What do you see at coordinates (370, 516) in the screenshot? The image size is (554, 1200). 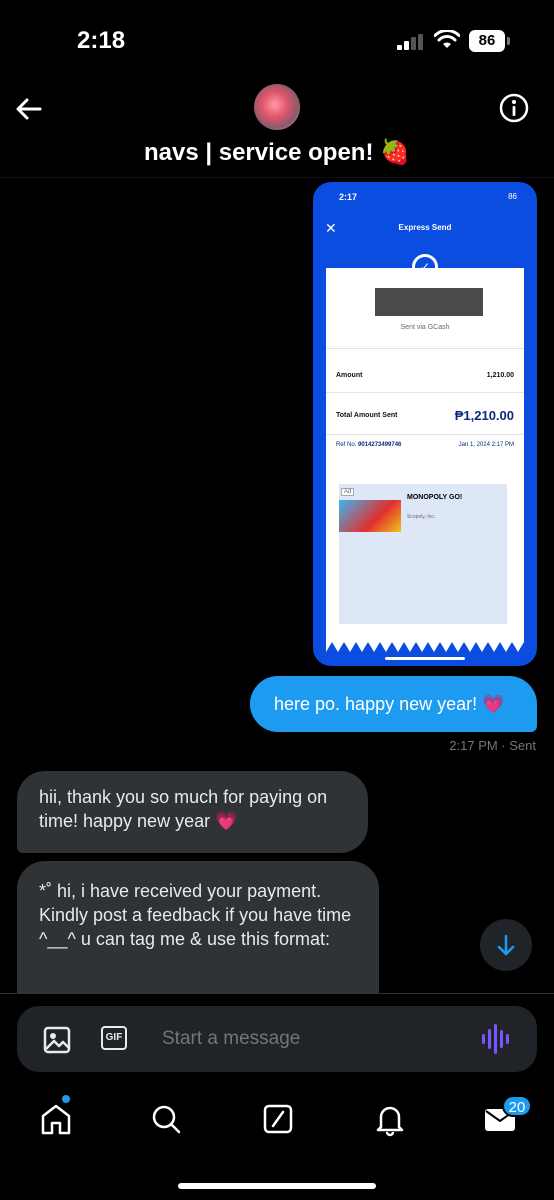 I see `ad-image` at bounding box center [370, 516].